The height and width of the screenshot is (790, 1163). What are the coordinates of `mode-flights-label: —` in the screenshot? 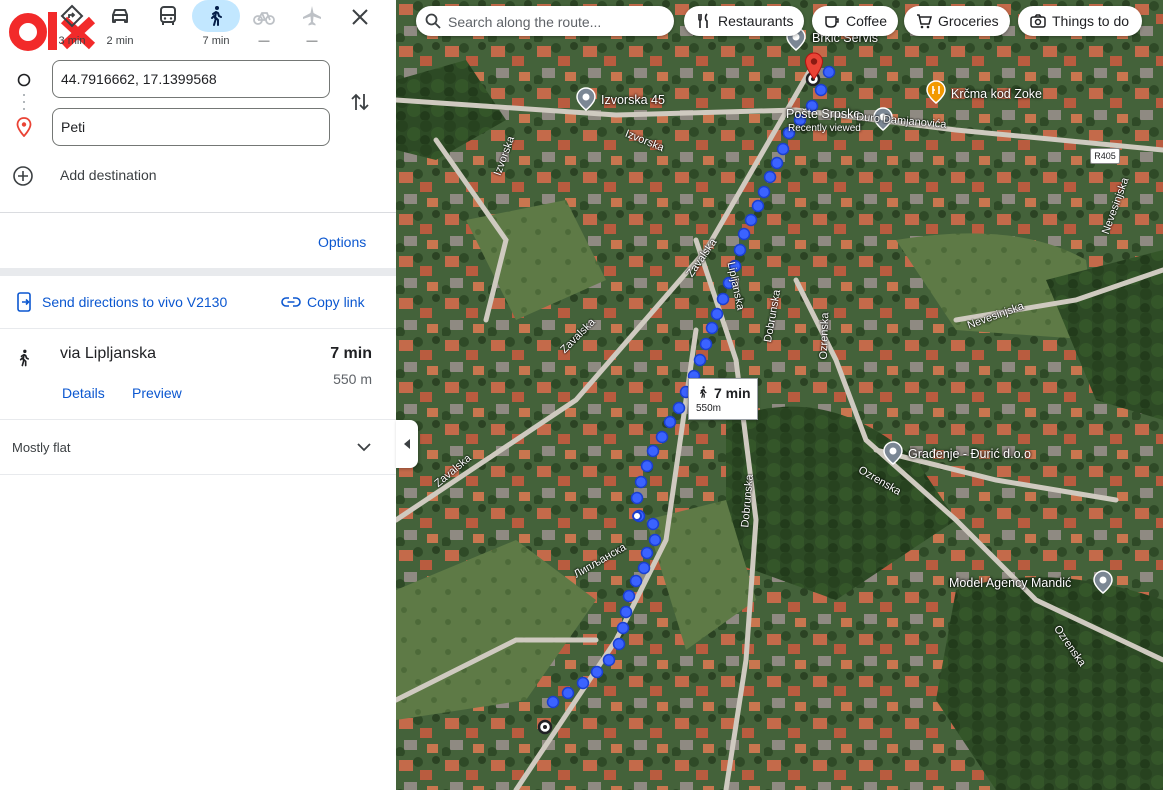 It's located at (312, 41).